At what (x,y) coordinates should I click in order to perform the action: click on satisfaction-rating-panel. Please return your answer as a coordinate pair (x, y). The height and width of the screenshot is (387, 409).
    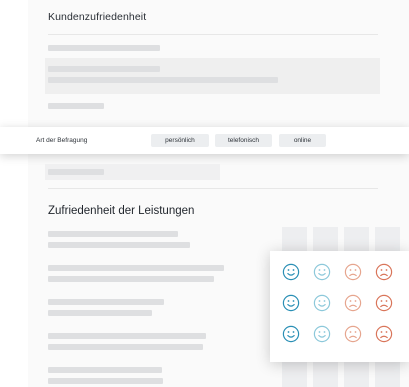
    Looking at the image, I should click on (339, 306).